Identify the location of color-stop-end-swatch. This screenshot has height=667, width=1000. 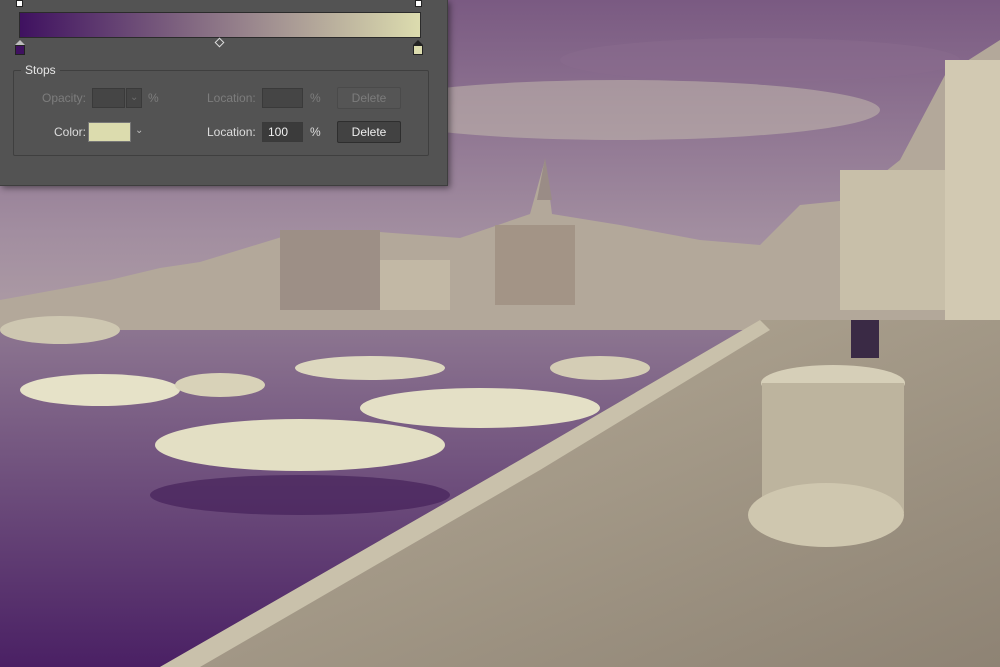
(418, 50).